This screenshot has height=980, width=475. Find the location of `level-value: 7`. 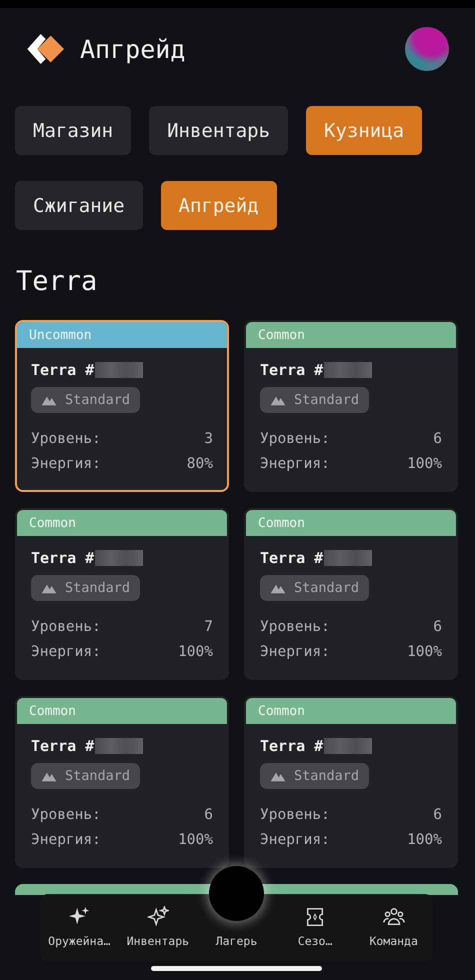

level-value: 7 is located at coordinates (208, 627).